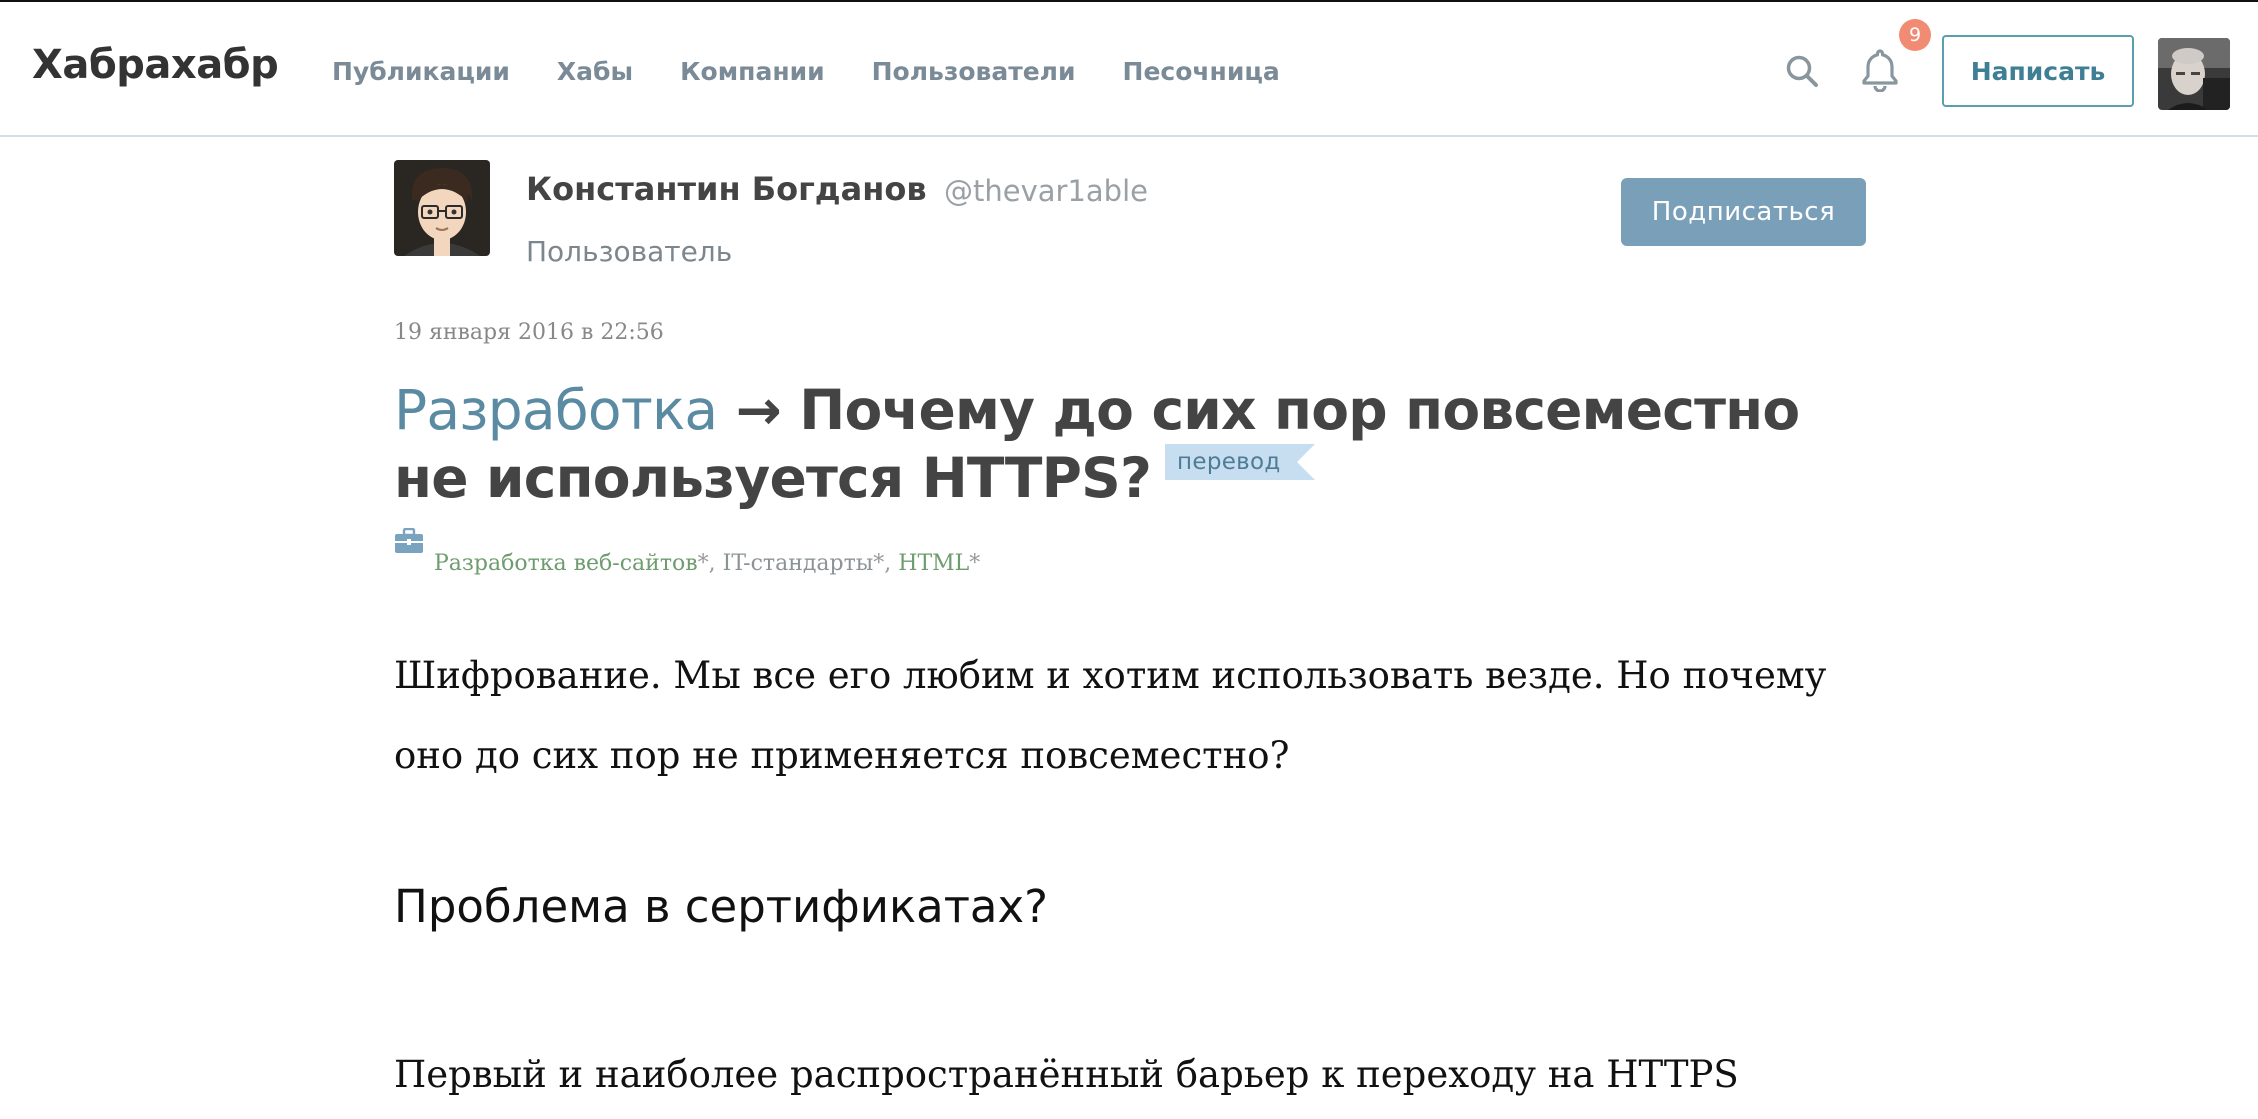 The width and height of the screenshot is (2258, 1119). I want to click on translation-label: перевод, so click(1240, 462).